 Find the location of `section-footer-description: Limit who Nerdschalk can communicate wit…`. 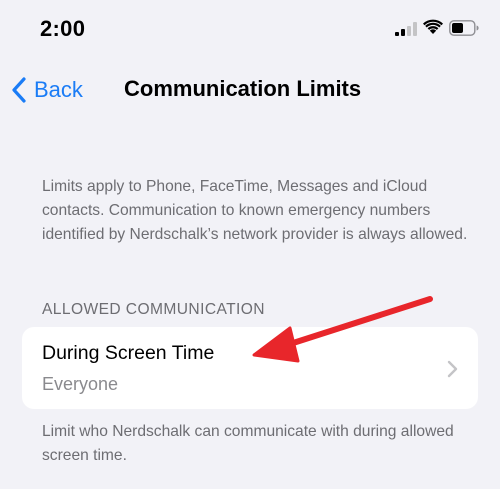

section-footer-description: Limit who Nerdschalk can communicate wit… is located at coordinates (248, 443).